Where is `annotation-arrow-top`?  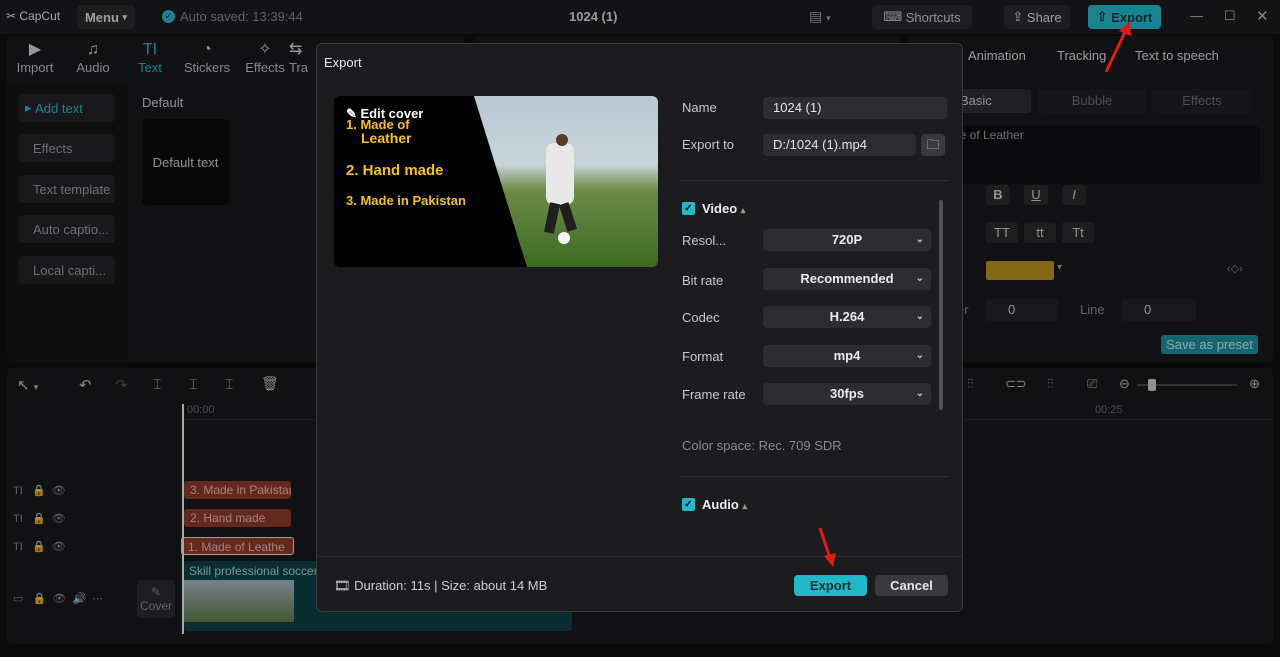 annotation-arrow-top is located at coordinates (1116, 51).